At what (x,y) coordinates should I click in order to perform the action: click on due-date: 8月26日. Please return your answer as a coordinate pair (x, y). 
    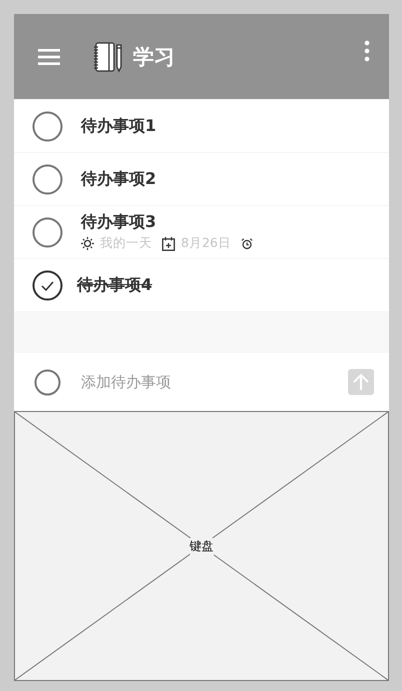
    Looking at the image, I should click on (206, 243).